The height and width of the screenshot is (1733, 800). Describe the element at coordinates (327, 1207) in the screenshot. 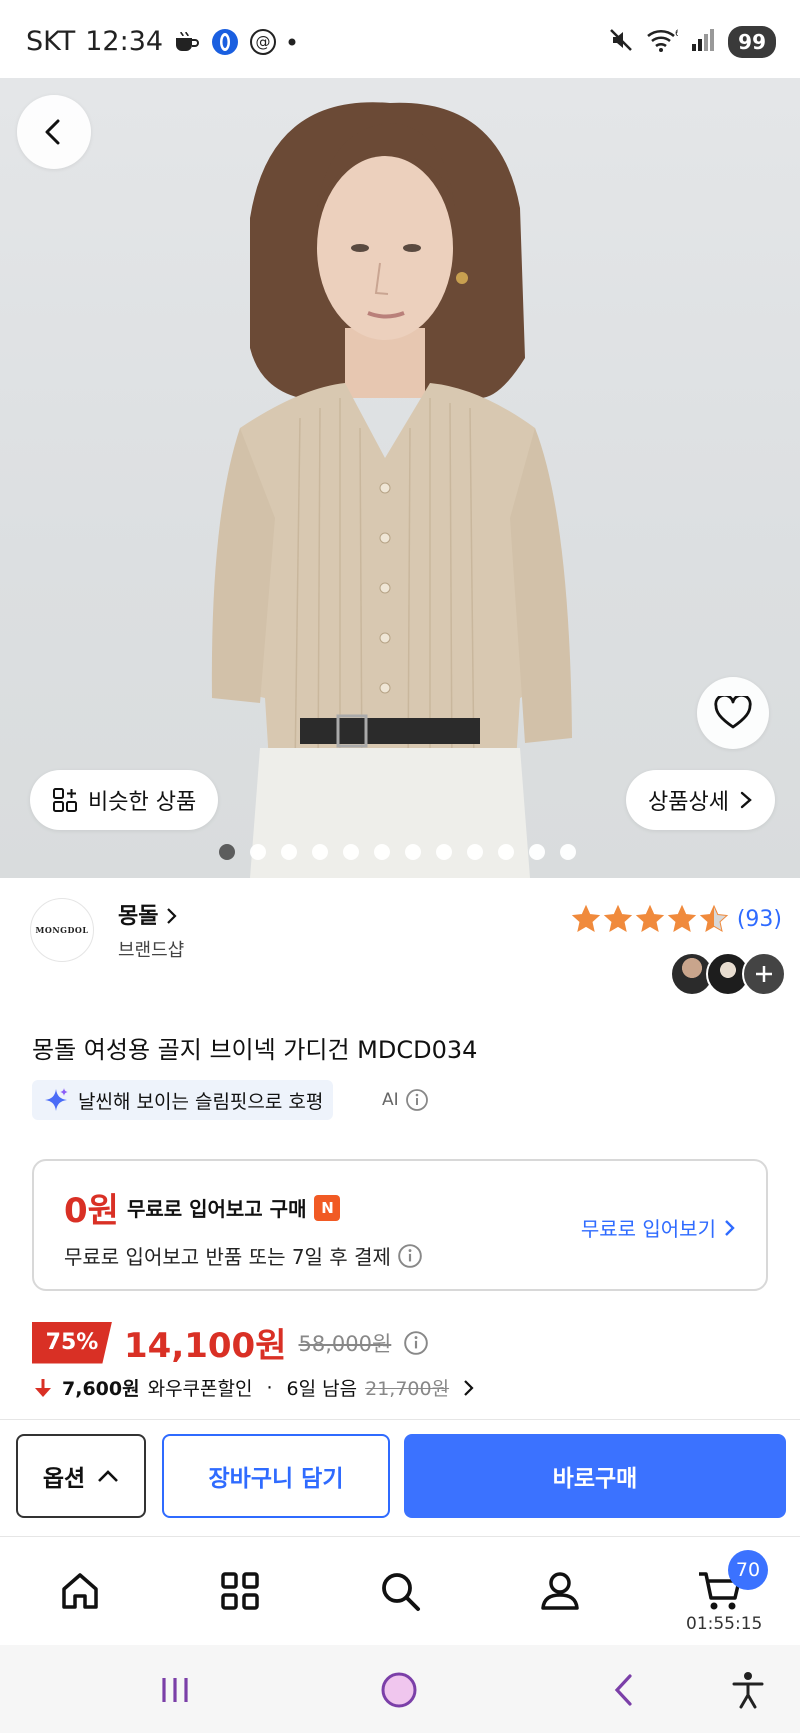

I see `new-badge: N` at that location.